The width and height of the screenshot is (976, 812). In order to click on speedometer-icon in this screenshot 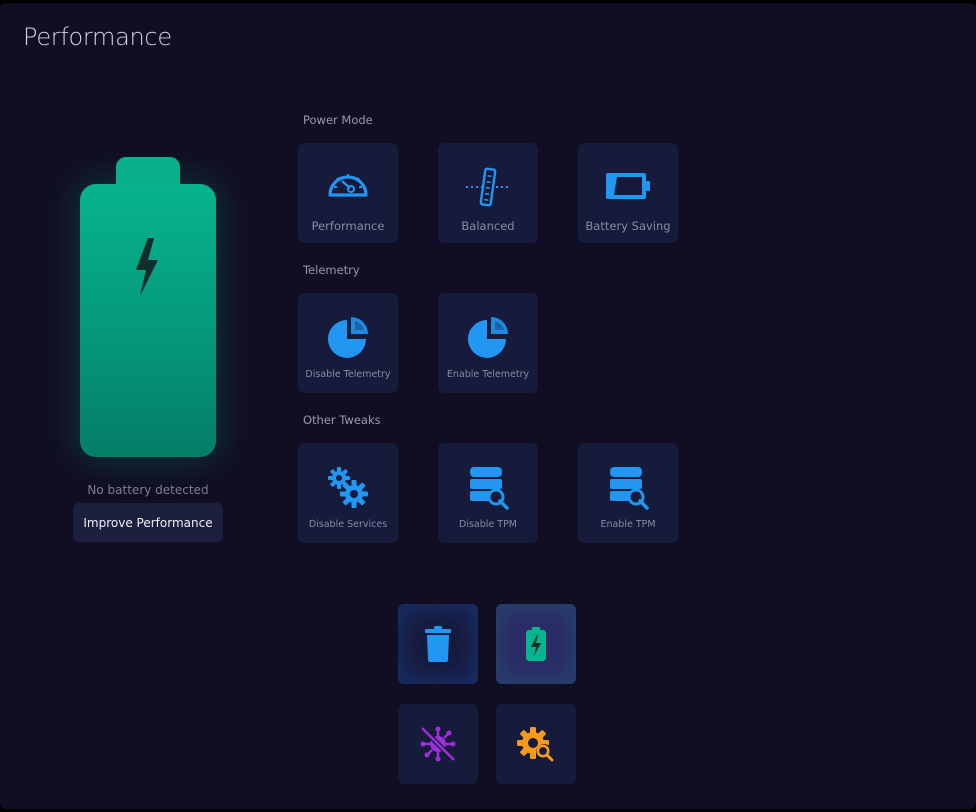, I will do `click(348, 185)`.